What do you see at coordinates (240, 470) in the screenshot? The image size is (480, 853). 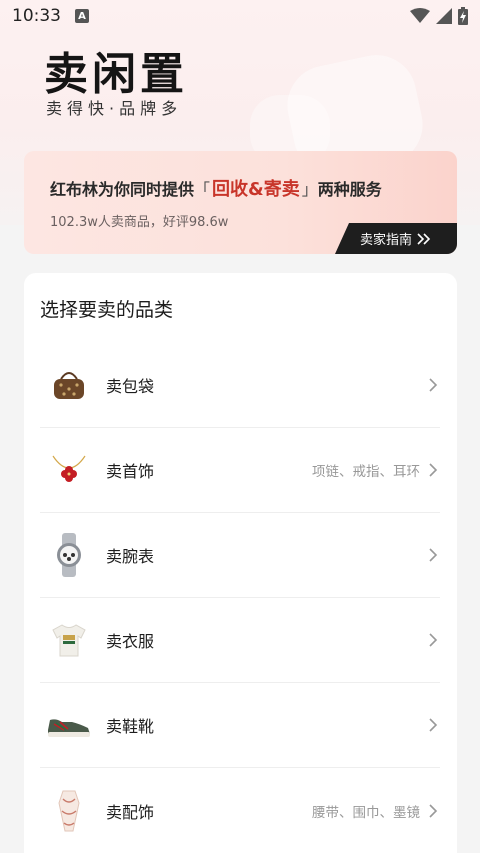 I see `category-item-jewelry: 卖首饰 项链、戒指、耳环` at bounding box center [240, 470].